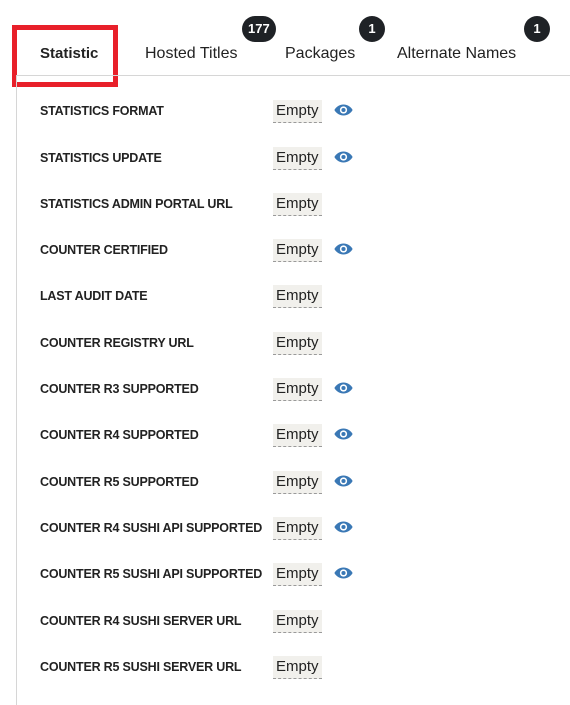 The width and height of the screenshot is (570, 705). Describe the element at coordinates (16, 390) in the screenshot. I see `content-left-border` at that location.